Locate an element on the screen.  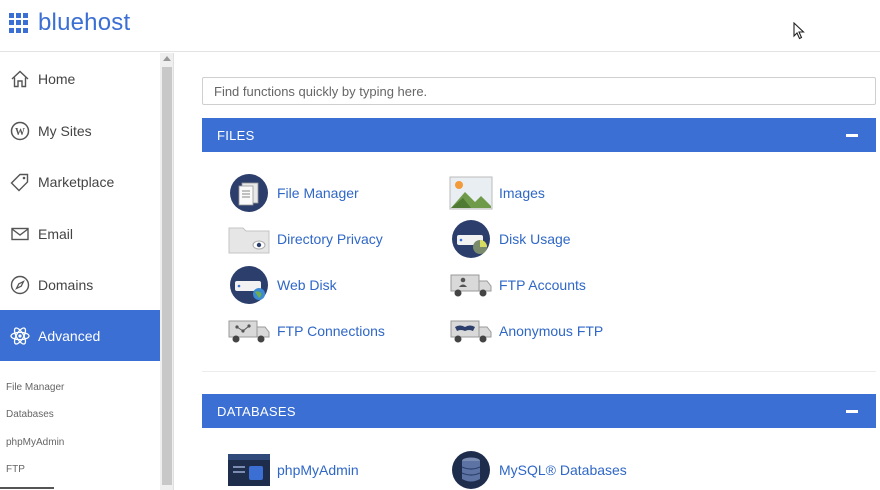
sidebar-item-home: Home is located at coordinates (80, 78).